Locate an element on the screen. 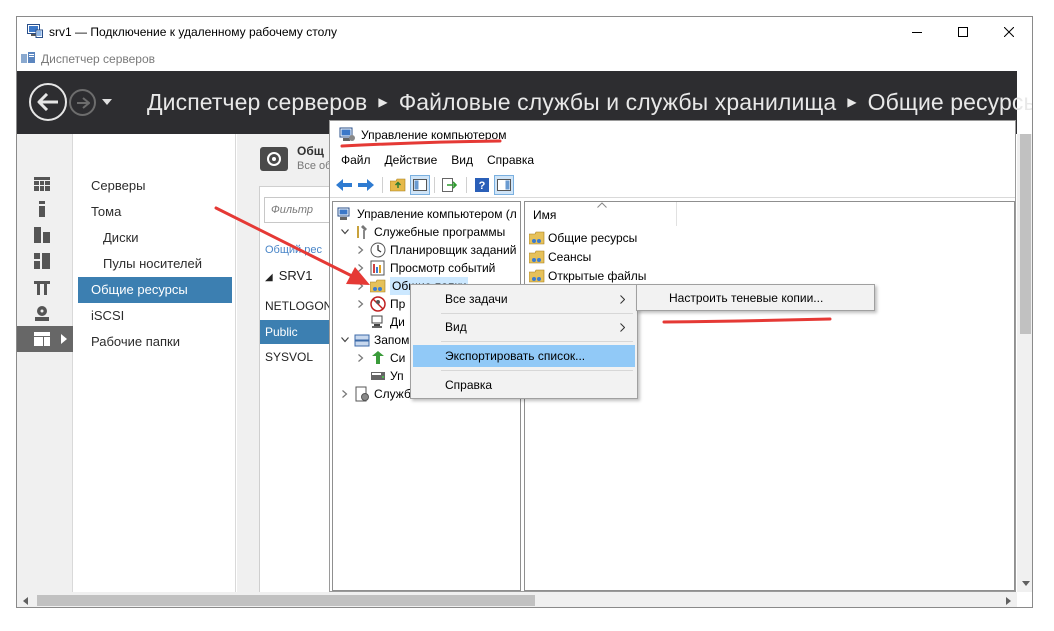 Image resolution: width=1054 pixels, height=631 pixels. menu-item-view: Вид is located at coordinates (524, 327).